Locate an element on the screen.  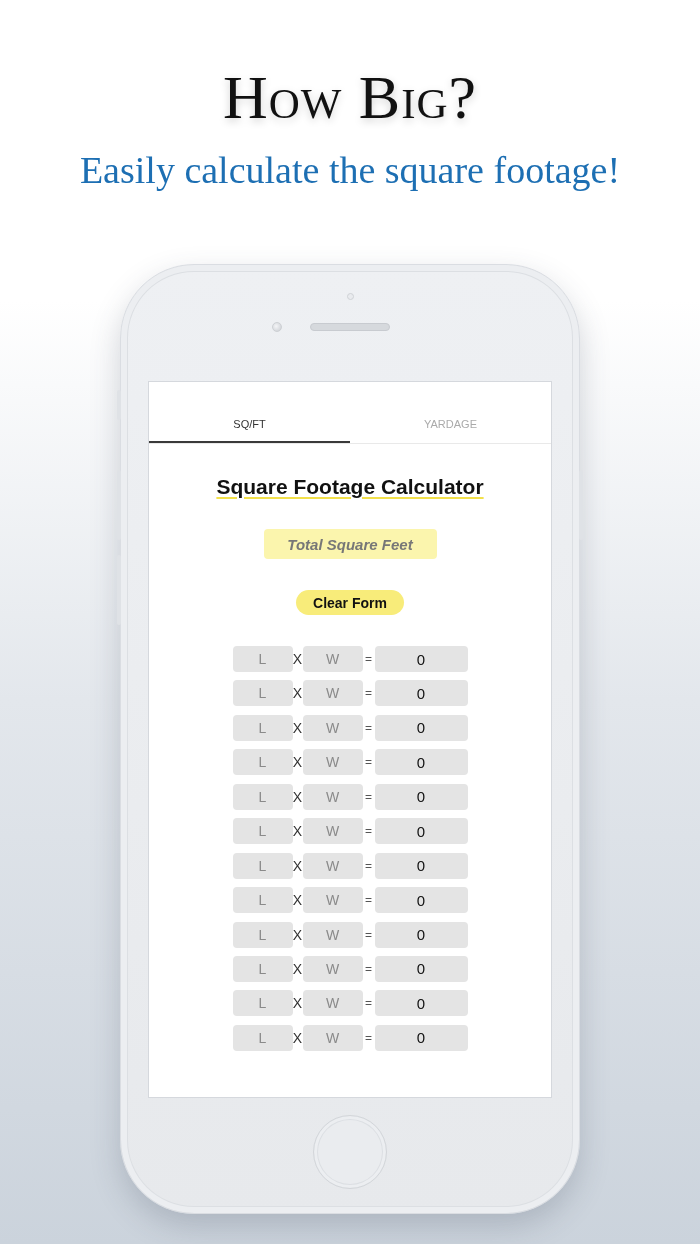
tab: SQ/FT is located at coordinates (249, 412).